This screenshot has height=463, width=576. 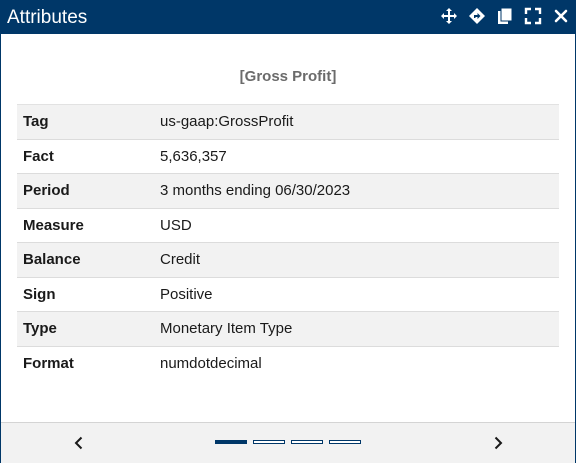 I want to click on pager-footer, so click(x=288, y=442).